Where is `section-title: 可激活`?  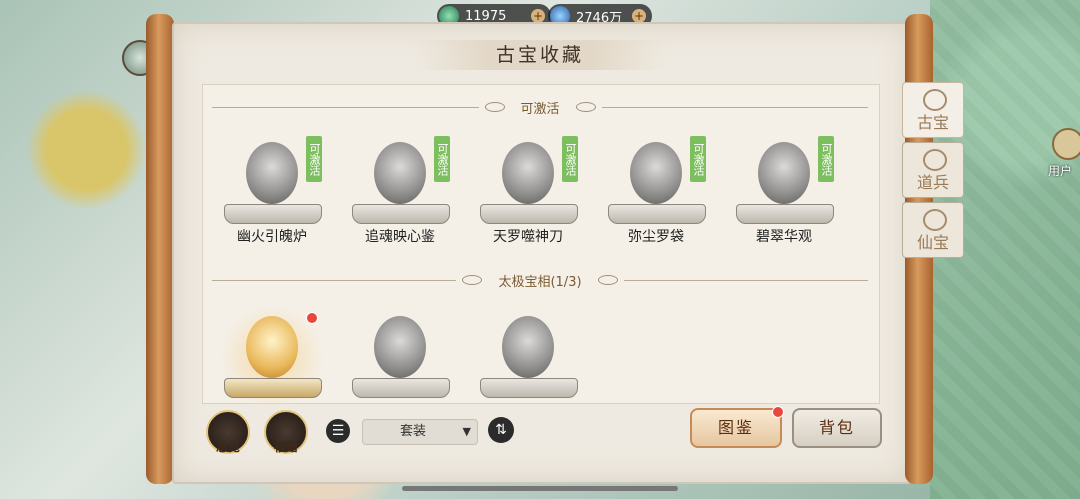
section-title: 可激活 is located at coordinates (540, 109).